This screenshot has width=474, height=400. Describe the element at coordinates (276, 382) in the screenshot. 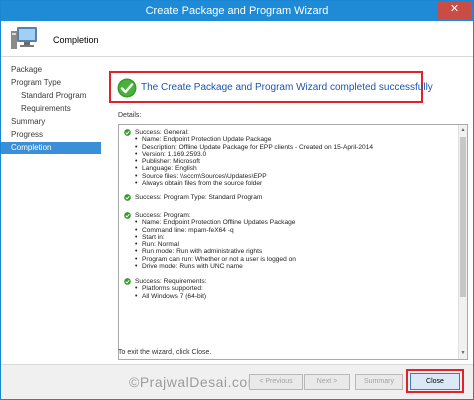

I see `previous-button: < Previous` at that location.